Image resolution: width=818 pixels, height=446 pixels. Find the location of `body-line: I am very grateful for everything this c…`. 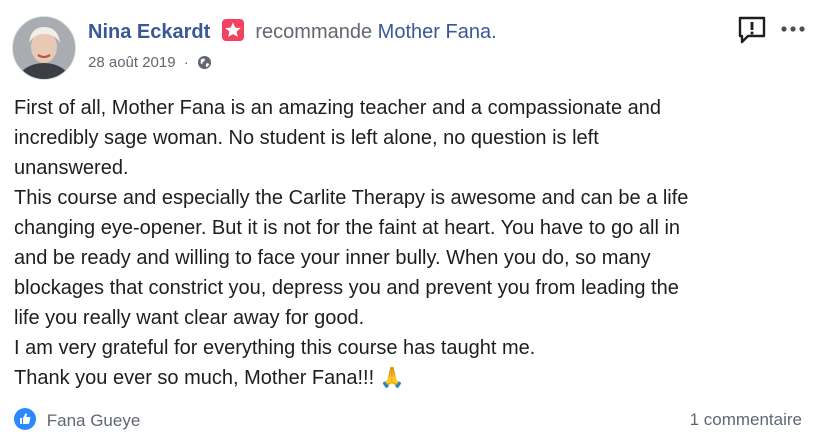

body-line: I am very grateful for everything this c… is located at coordinates (275, 348).